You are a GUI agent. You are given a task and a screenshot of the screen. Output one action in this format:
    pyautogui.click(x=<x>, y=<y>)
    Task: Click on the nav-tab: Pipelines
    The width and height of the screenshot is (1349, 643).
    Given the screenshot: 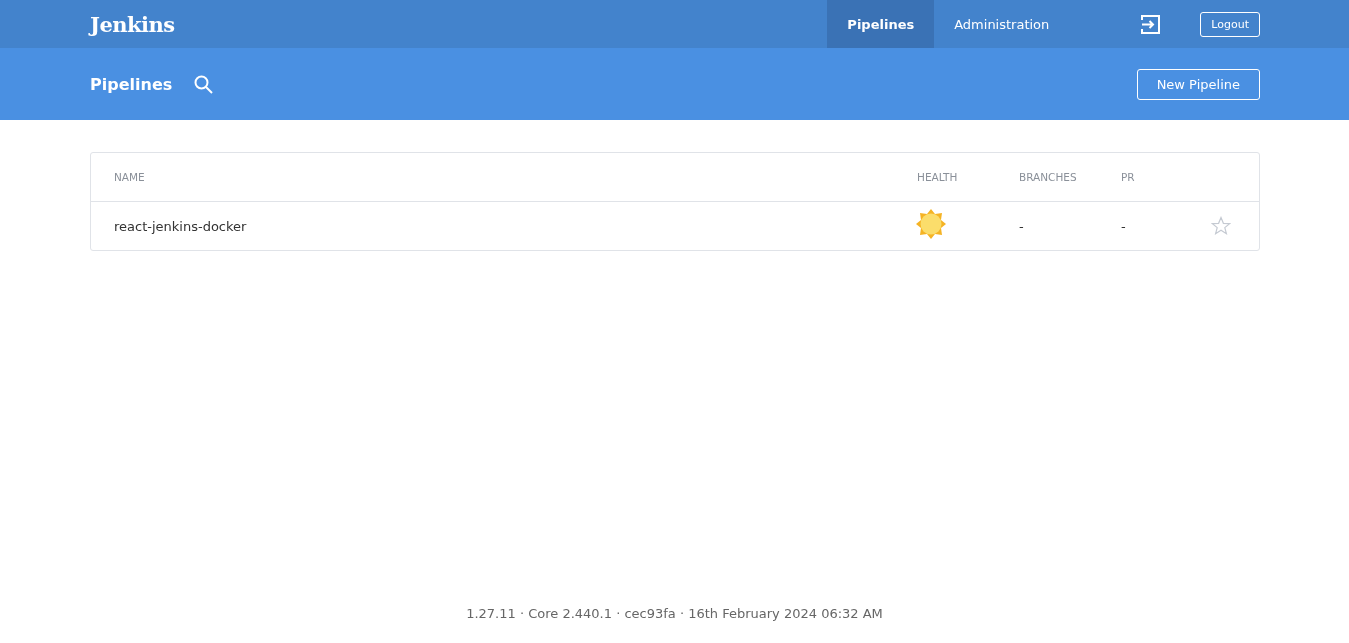 What is the action you would take?
    pyautogui.click(x=881, y=24)
    